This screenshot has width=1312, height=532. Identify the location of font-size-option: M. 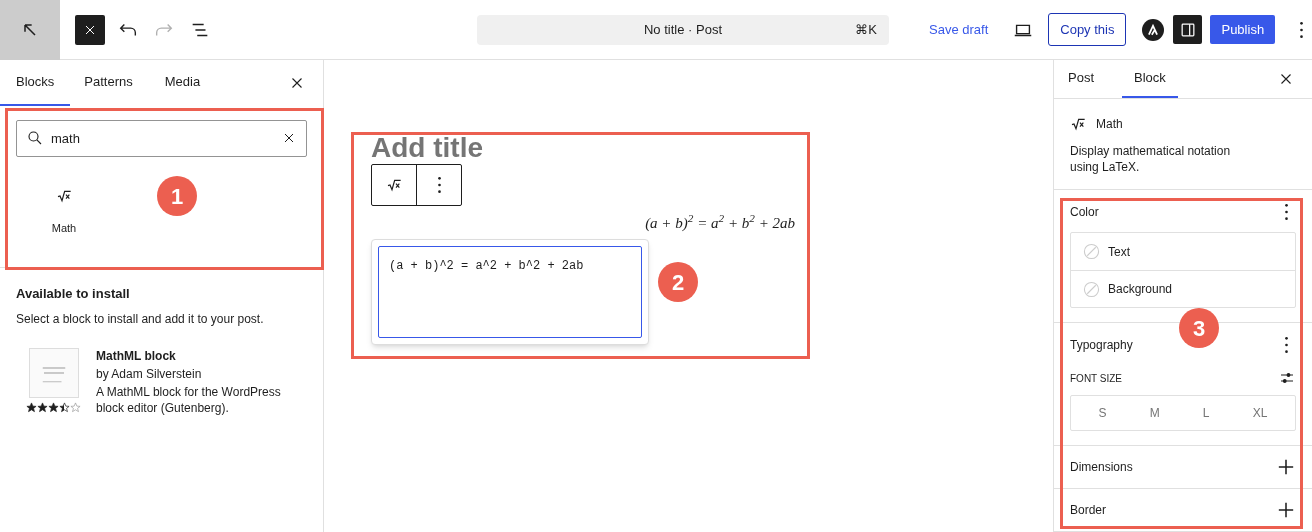
(1154, 413).